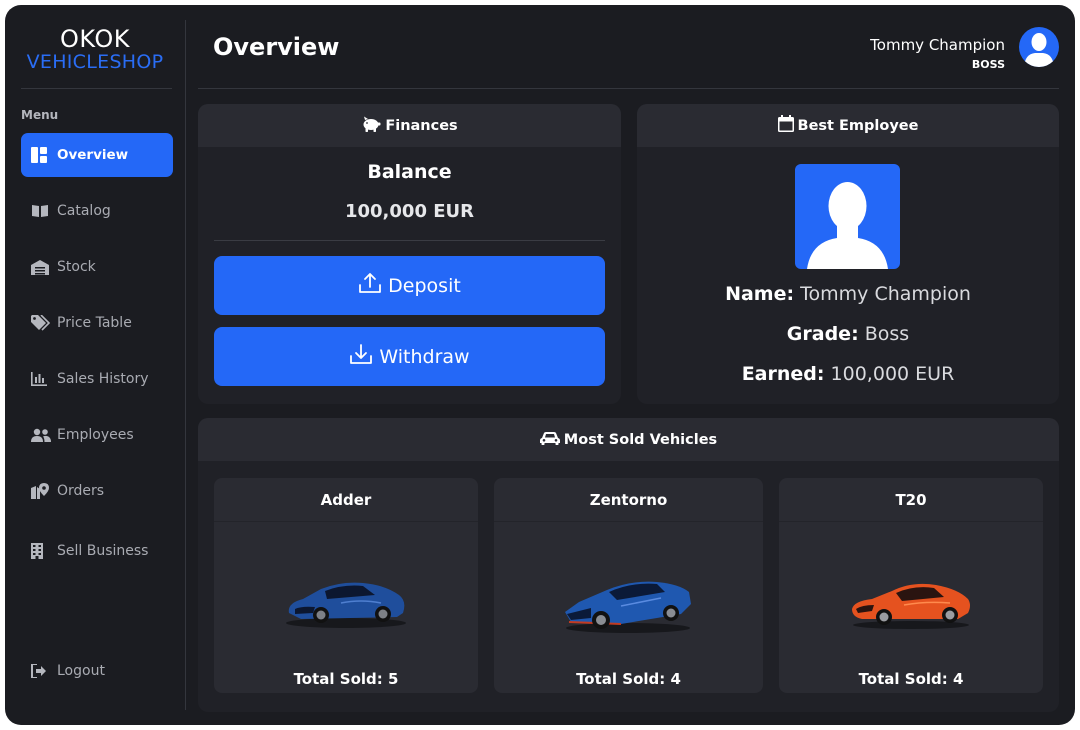 Image resolution: width=1080 pixels, height=730 pixels. Describe the element at coordinates (94, 323) in the screenshot. I see `sidebar-item-label: Price Table` at that location.